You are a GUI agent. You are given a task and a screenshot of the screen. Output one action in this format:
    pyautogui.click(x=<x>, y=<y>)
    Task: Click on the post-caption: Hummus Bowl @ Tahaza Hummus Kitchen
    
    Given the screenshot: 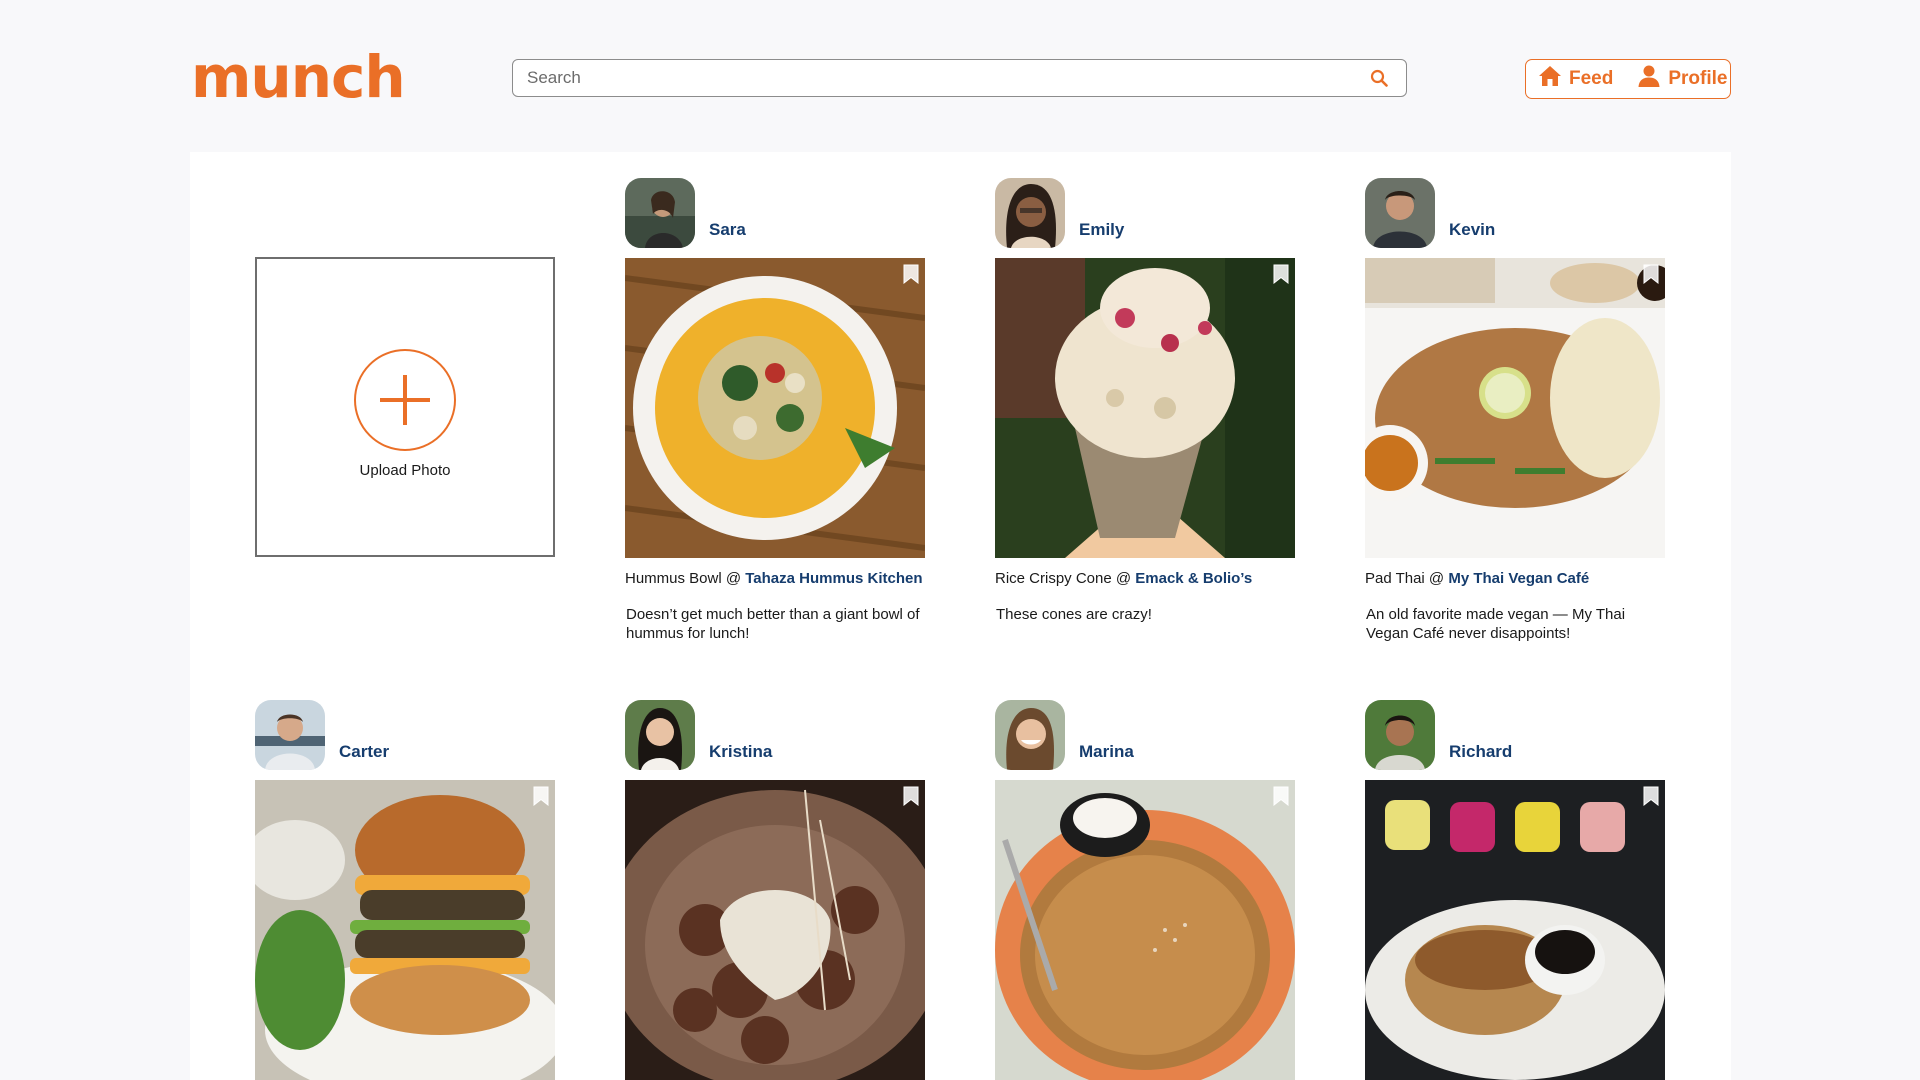 What is the action you would take?
    pyautogui.click(x=775, y=578)
    